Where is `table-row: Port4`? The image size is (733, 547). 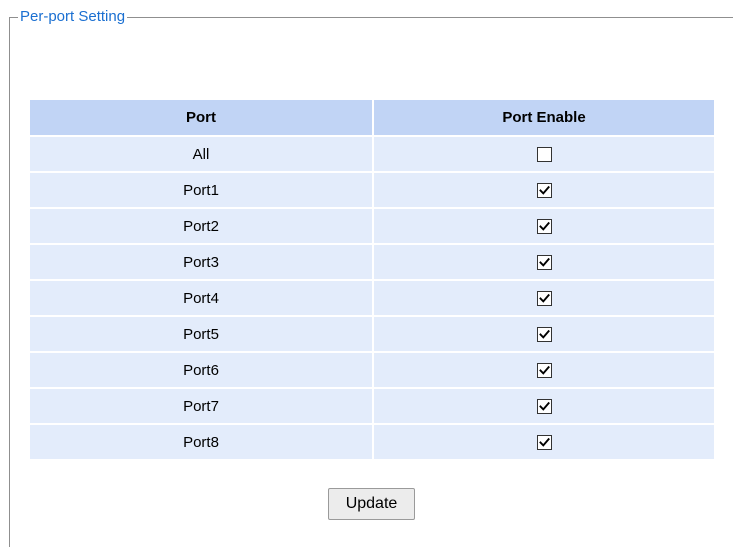
table-row: Port4 is located at coordinates (372, 299).